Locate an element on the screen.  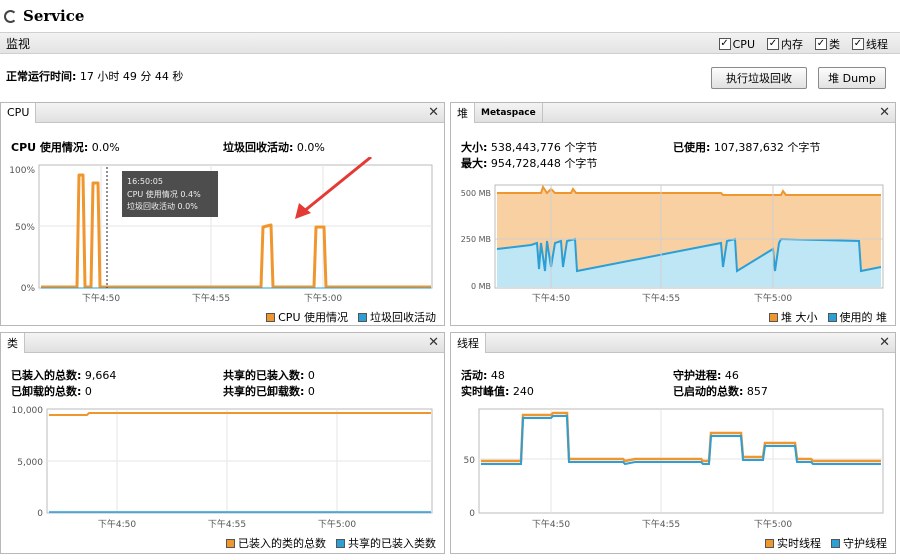
check-classes: ✓ 类 is located at coordinates (827, 44).